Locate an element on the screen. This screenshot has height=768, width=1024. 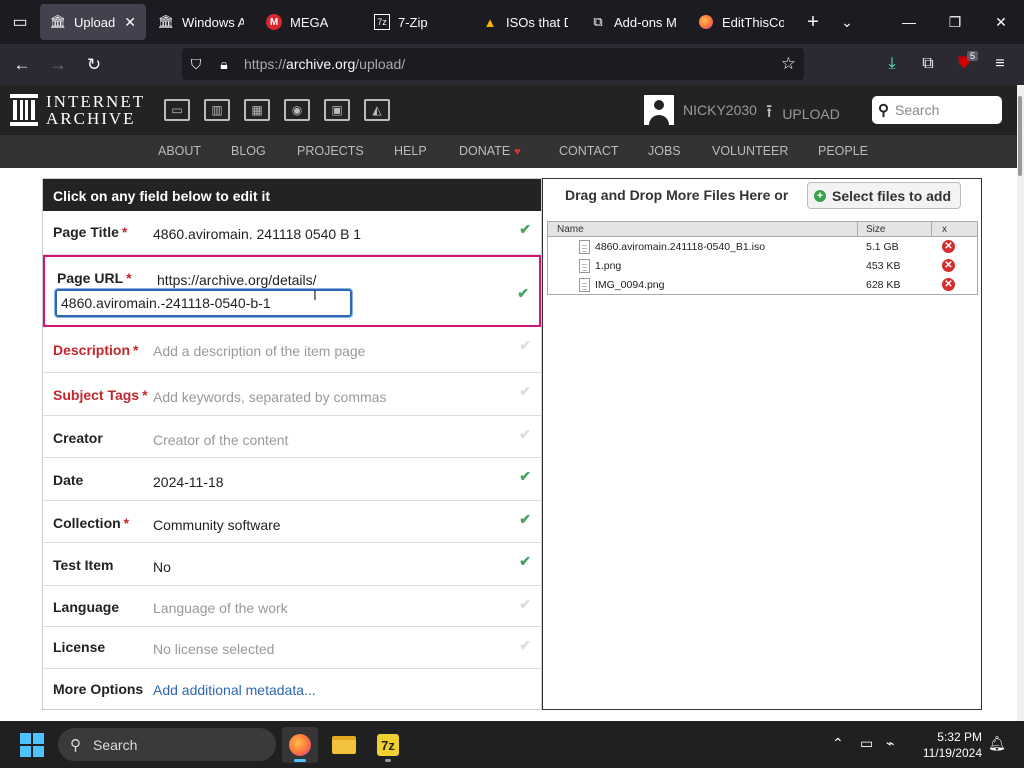
subject-tags-placeholder: Add keywords, separated by commas is located at coordinates (269, 397).